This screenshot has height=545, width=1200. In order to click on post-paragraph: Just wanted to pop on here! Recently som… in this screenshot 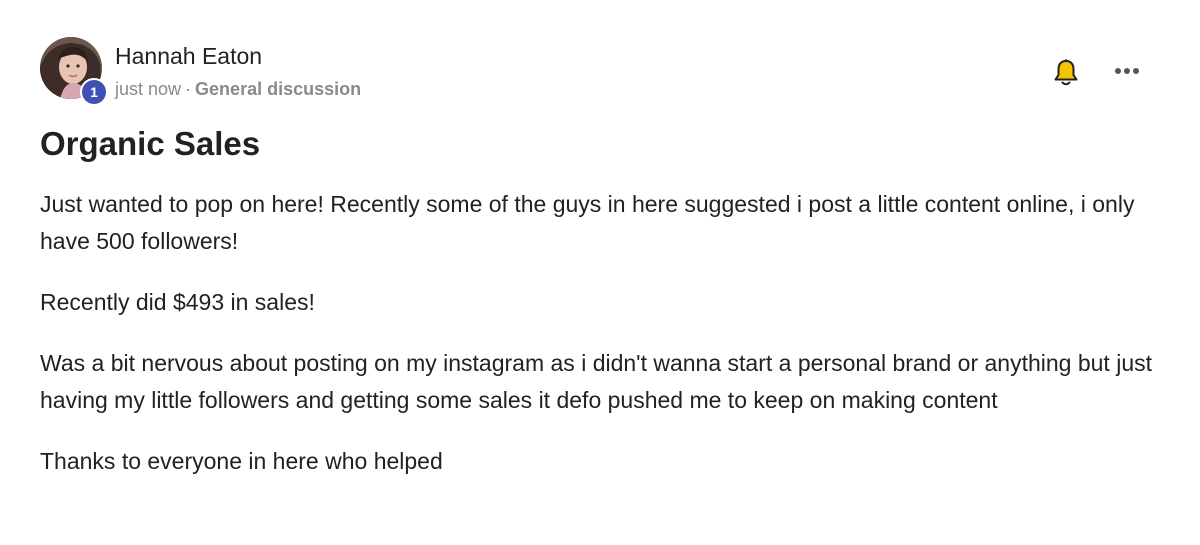, I will do `click(587, 222)`.